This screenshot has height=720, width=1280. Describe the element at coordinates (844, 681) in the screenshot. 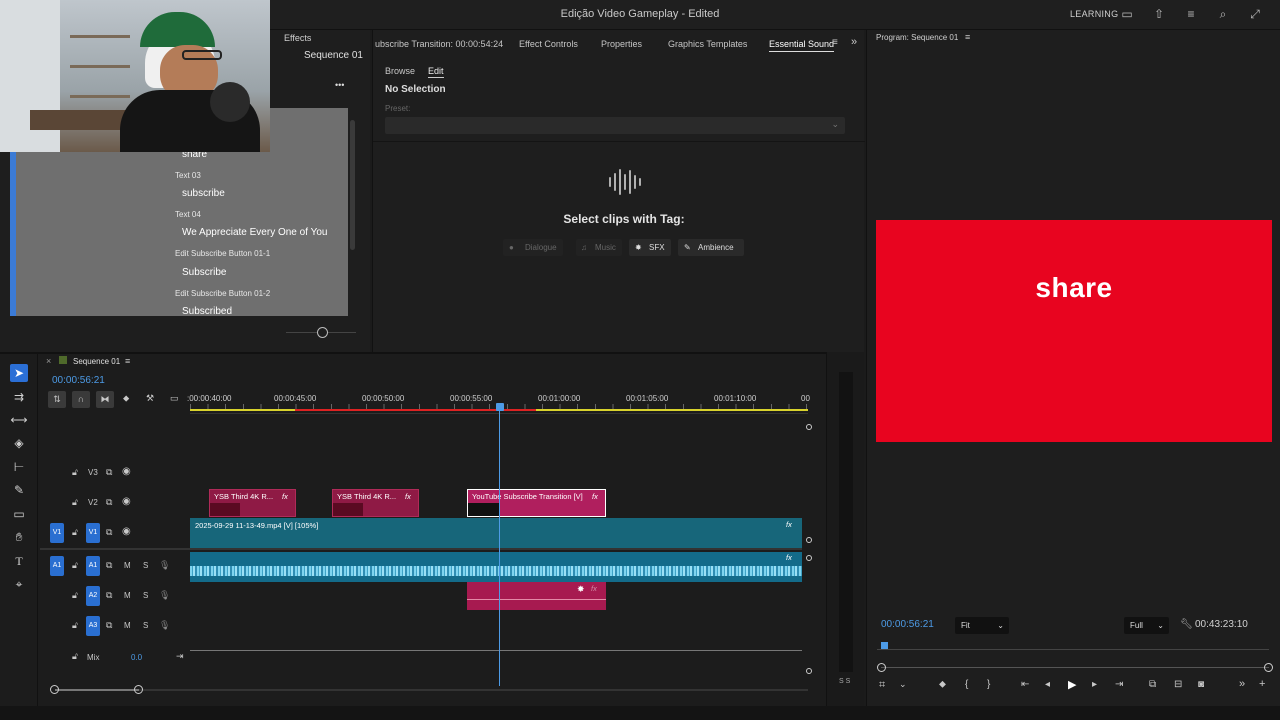

I see `meter-solo-labels: S S` at that location.